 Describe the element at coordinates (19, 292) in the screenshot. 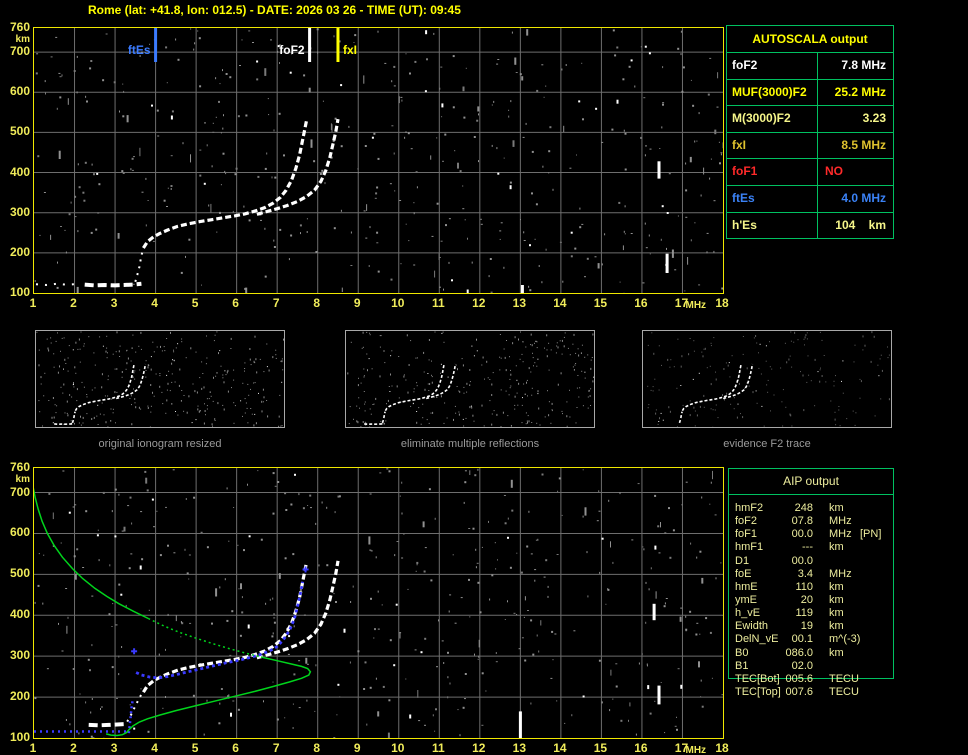

I see `y-tick-label: 100` at that location.